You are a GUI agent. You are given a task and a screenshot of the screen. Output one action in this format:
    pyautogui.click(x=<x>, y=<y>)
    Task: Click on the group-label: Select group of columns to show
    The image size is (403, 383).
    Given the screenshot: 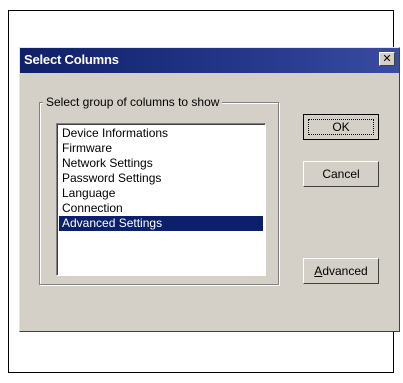 What is the action you would take?
    pyautogui.click(x=133, y=102)
    